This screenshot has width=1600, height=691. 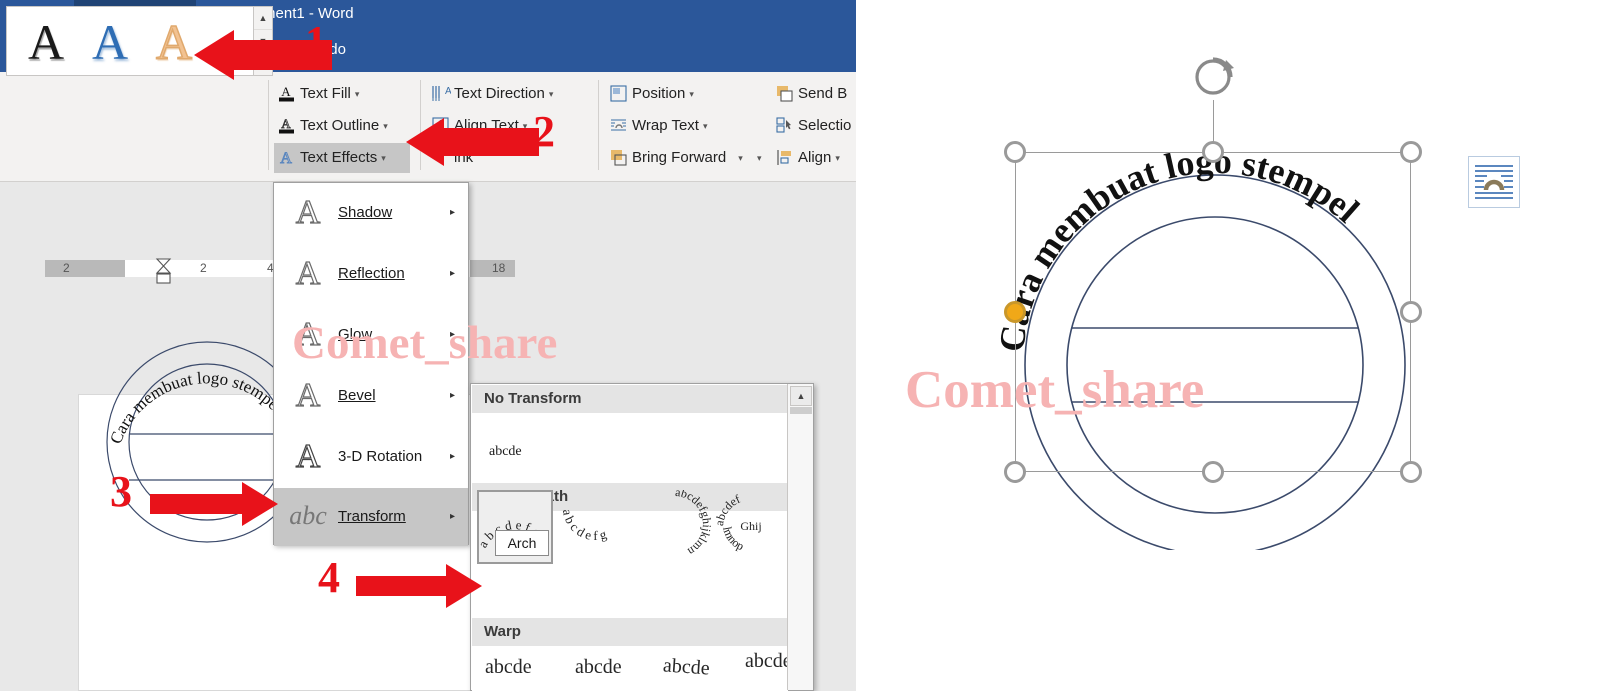 I want to click on position-command: Position ▾, so click(x=681, y=94).